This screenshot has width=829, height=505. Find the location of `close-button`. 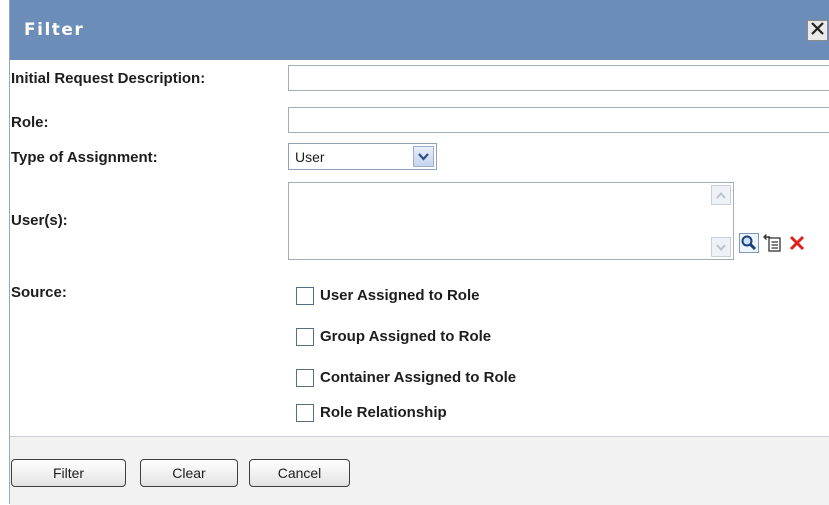

close-button is located at coordinates (817, 30).